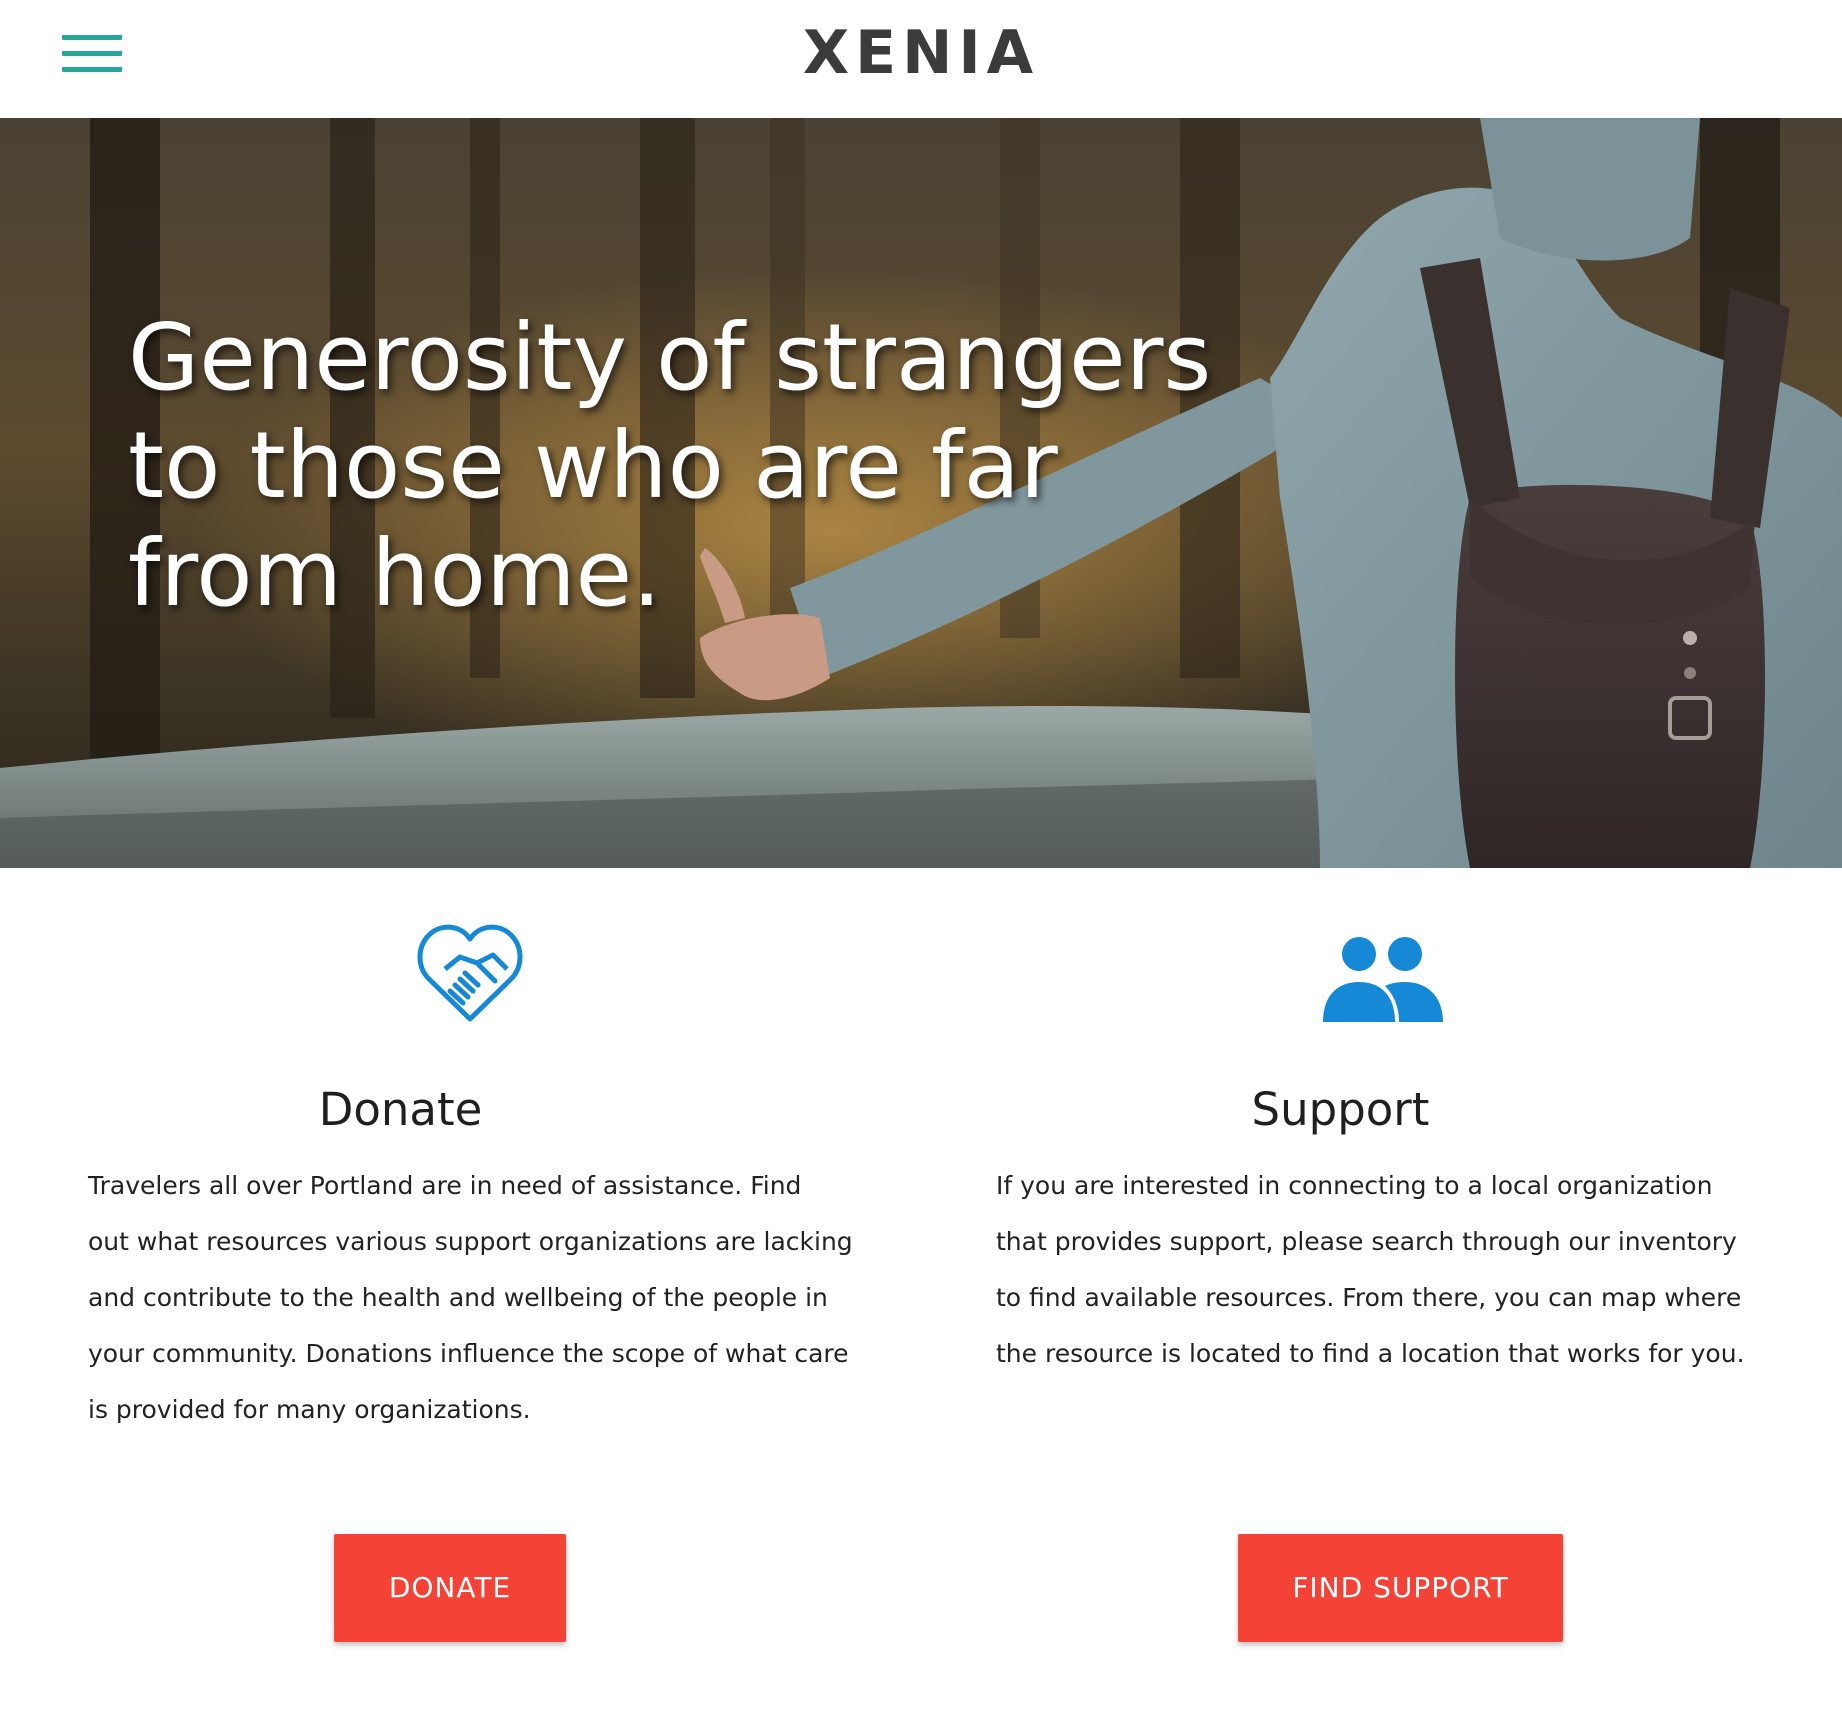 The width and height of the screenshot is (1842, 1712). Describe the element at coordinates (921, 53) in the screenshot. I see `brand-logo: XENIA` at that location.